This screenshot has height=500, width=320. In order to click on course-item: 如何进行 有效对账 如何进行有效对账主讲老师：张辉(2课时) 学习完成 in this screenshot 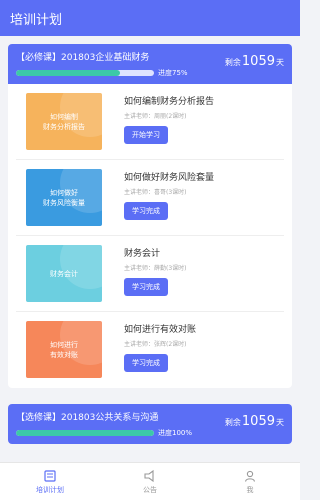, I will do `click(150, 350)`.